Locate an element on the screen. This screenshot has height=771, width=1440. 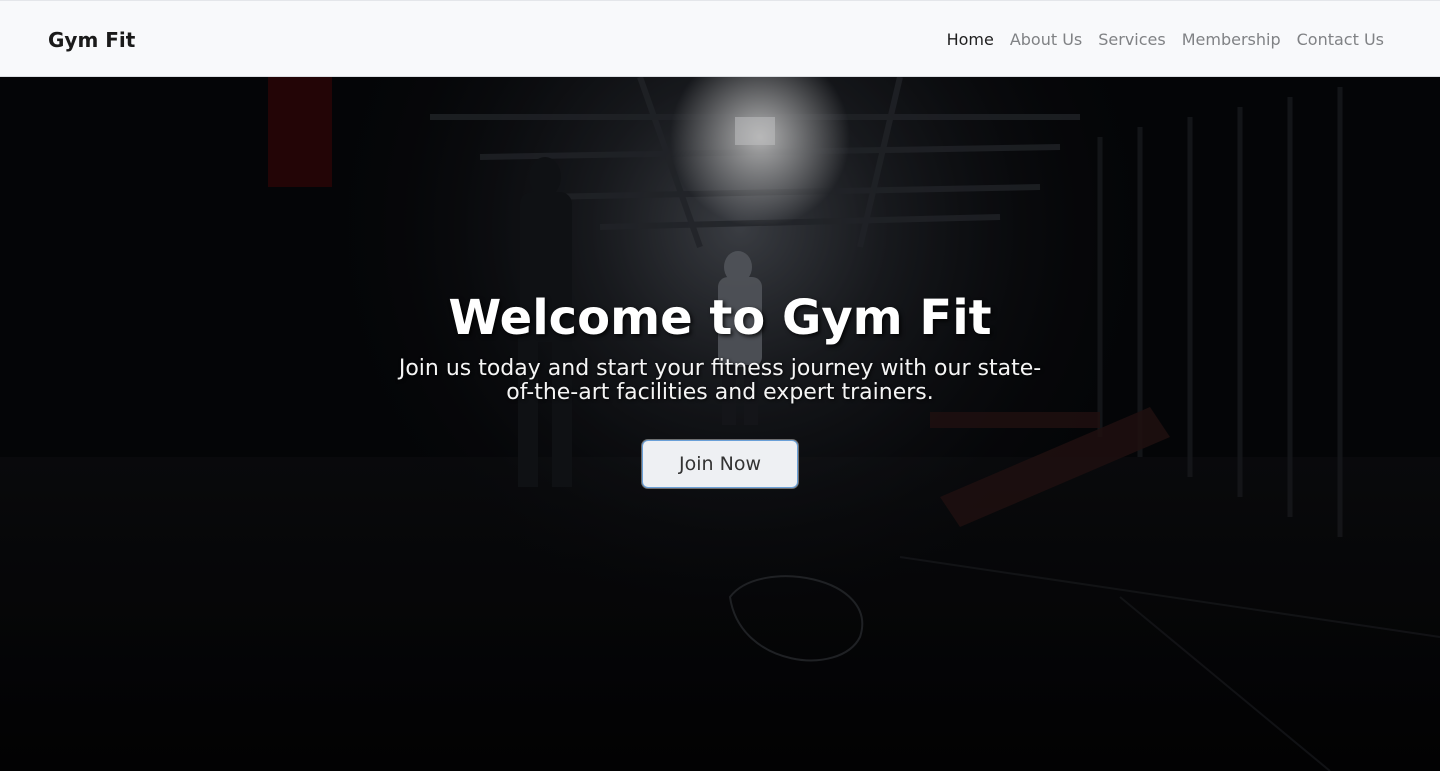
nav-link-contact-us: Contact Us is located at coordinates (1340, 39).